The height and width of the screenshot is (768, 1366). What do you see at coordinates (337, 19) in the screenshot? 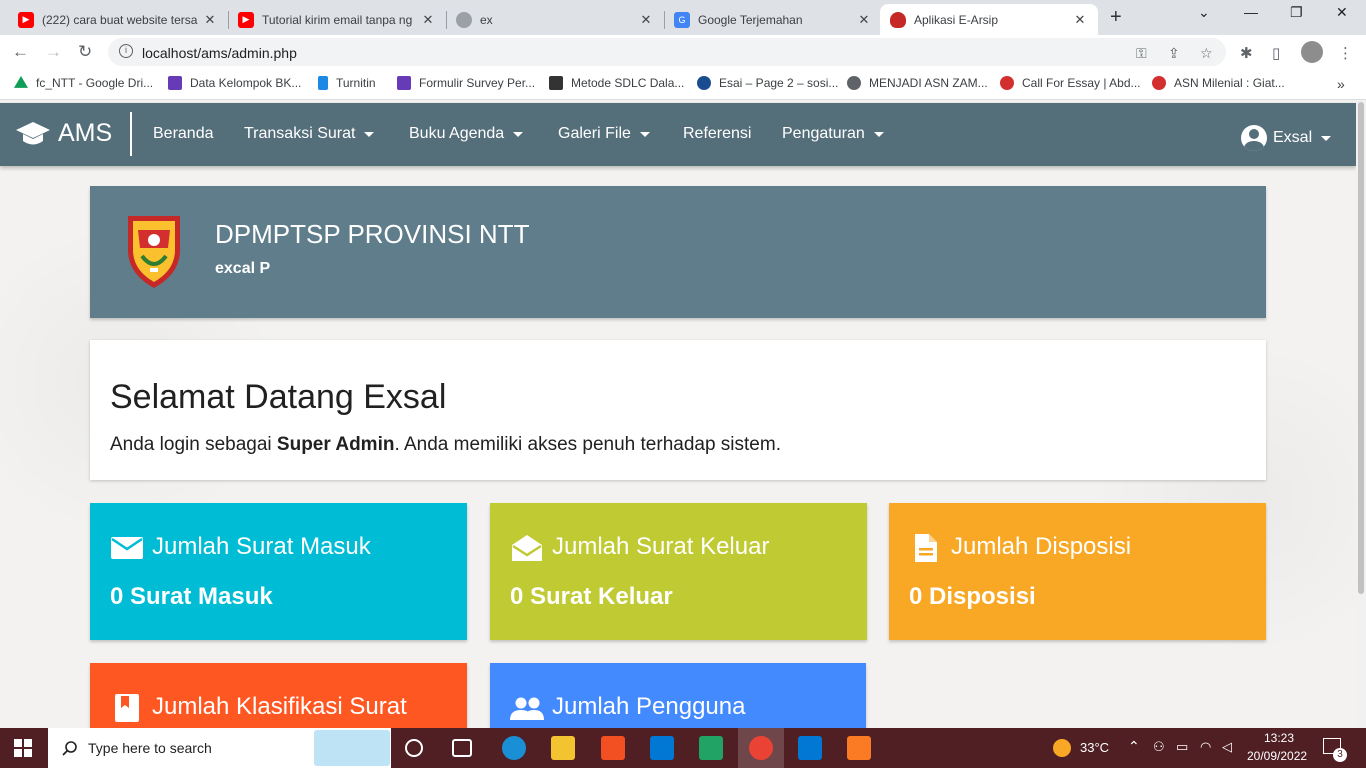
I see `browser-tab: ▶ Tutorial kirim email tanpa ng ✕` at bounding box center [337, 19].